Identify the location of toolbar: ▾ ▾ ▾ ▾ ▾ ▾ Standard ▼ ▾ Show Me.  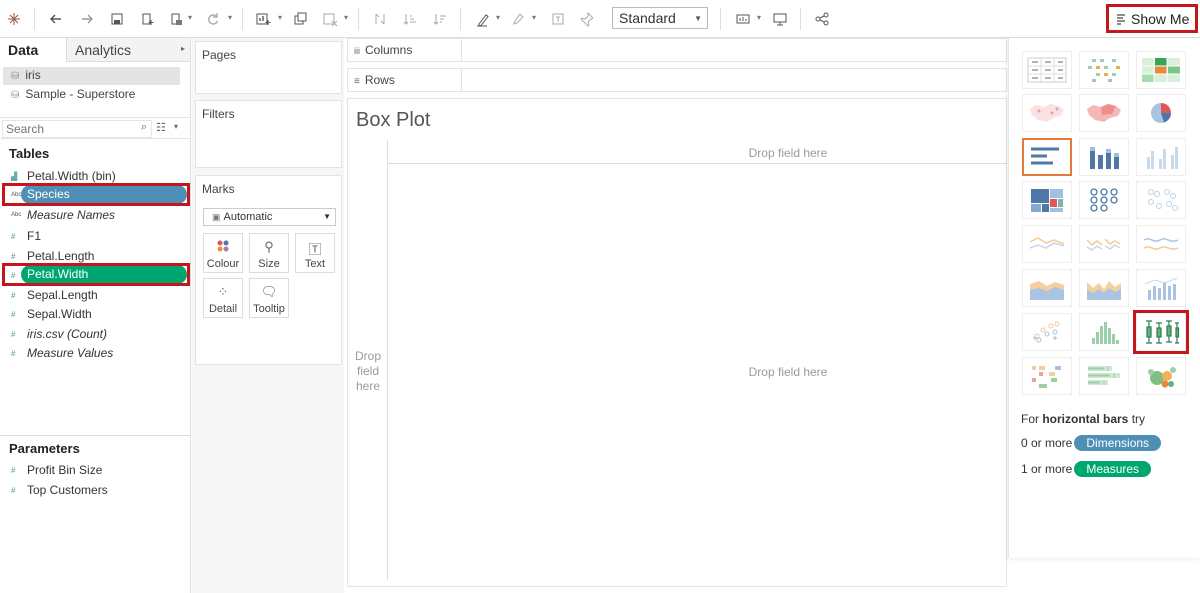
(600, 19).